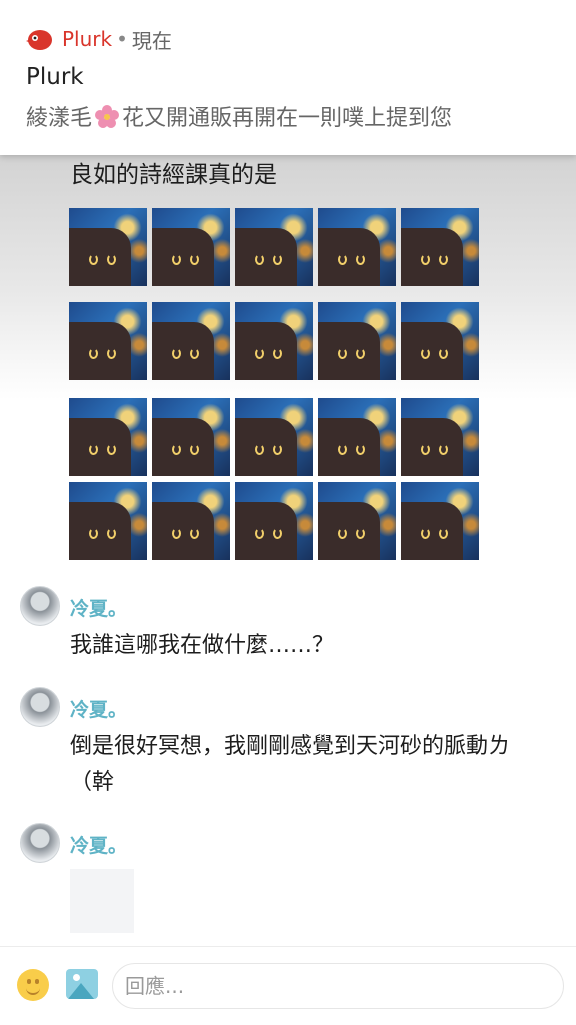 This screenshot has height=1025, width=576. I want to click on reply-bar, so click(288, 985).